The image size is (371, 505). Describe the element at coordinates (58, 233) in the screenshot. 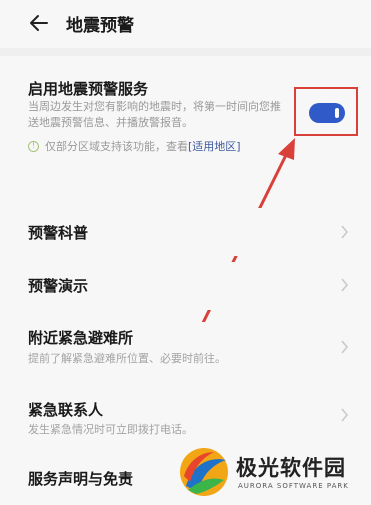

I see `menu-item-label: 预警科普` at that location.